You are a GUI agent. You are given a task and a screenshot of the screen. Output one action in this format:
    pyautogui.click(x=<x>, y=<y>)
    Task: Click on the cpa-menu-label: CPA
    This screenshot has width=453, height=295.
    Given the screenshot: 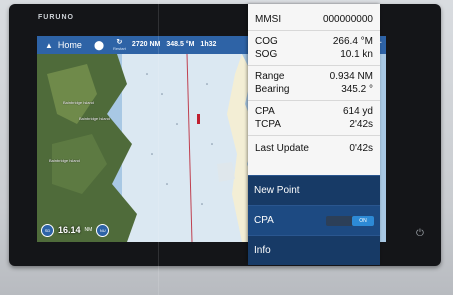 What is the action you would take?
    pyautogui.click(x=264, y=220)
    